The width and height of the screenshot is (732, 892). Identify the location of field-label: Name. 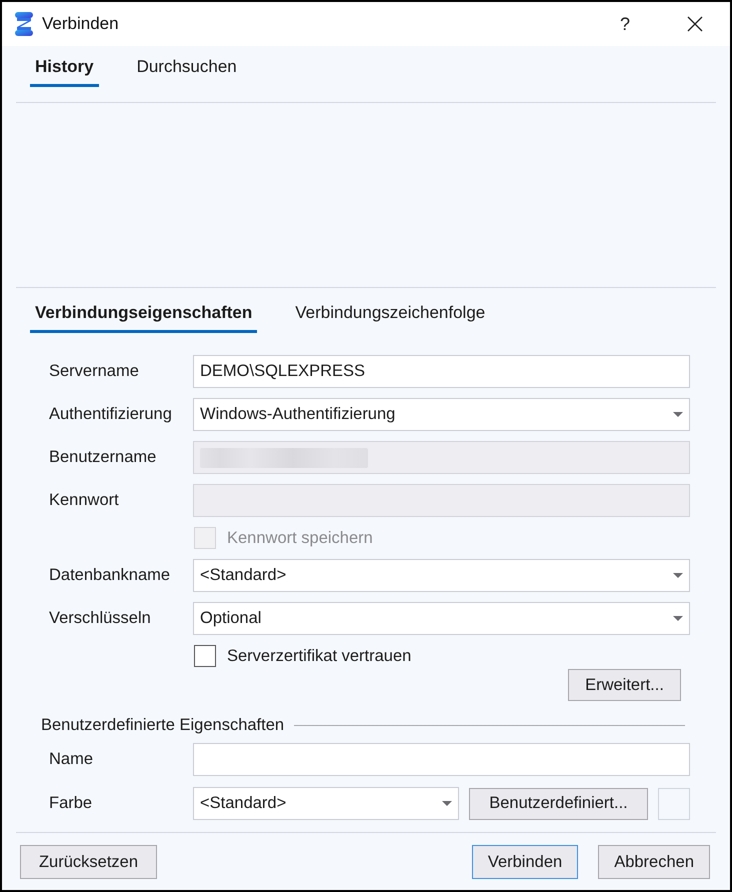
(71, 759).